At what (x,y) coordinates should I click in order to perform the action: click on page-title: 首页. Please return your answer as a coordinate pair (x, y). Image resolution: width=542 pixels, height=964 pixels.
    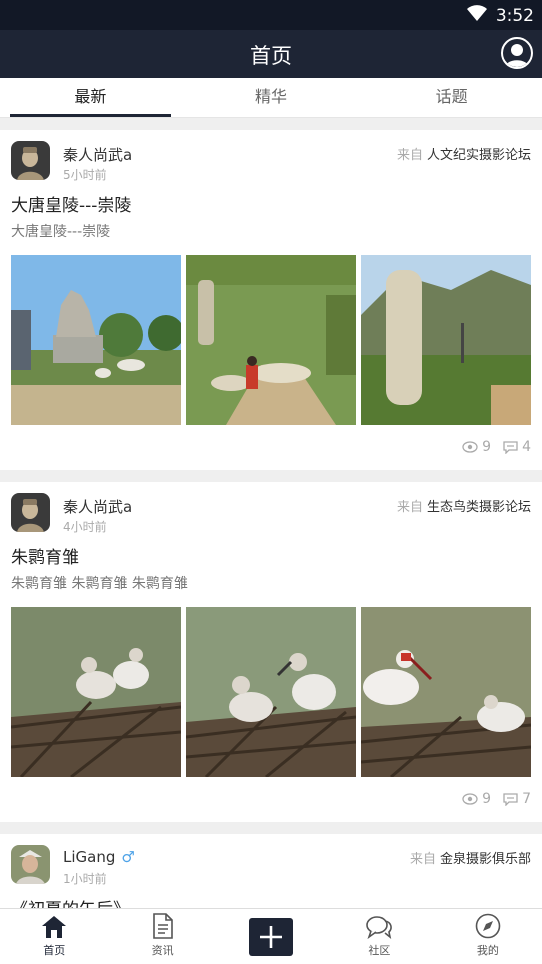
    Looking at the image, I should click on (271, 56).